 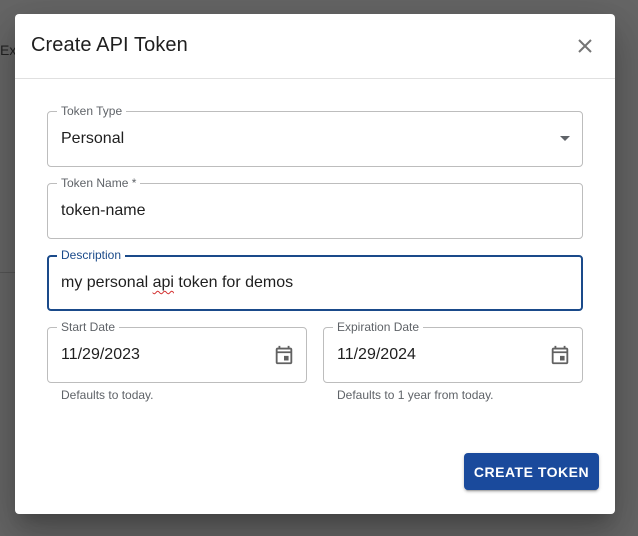 What do you see at coordinates (315, 207) in the screenshot?
I see `token-name-field: Token Name * token-name` at bounding box center [315, 207].